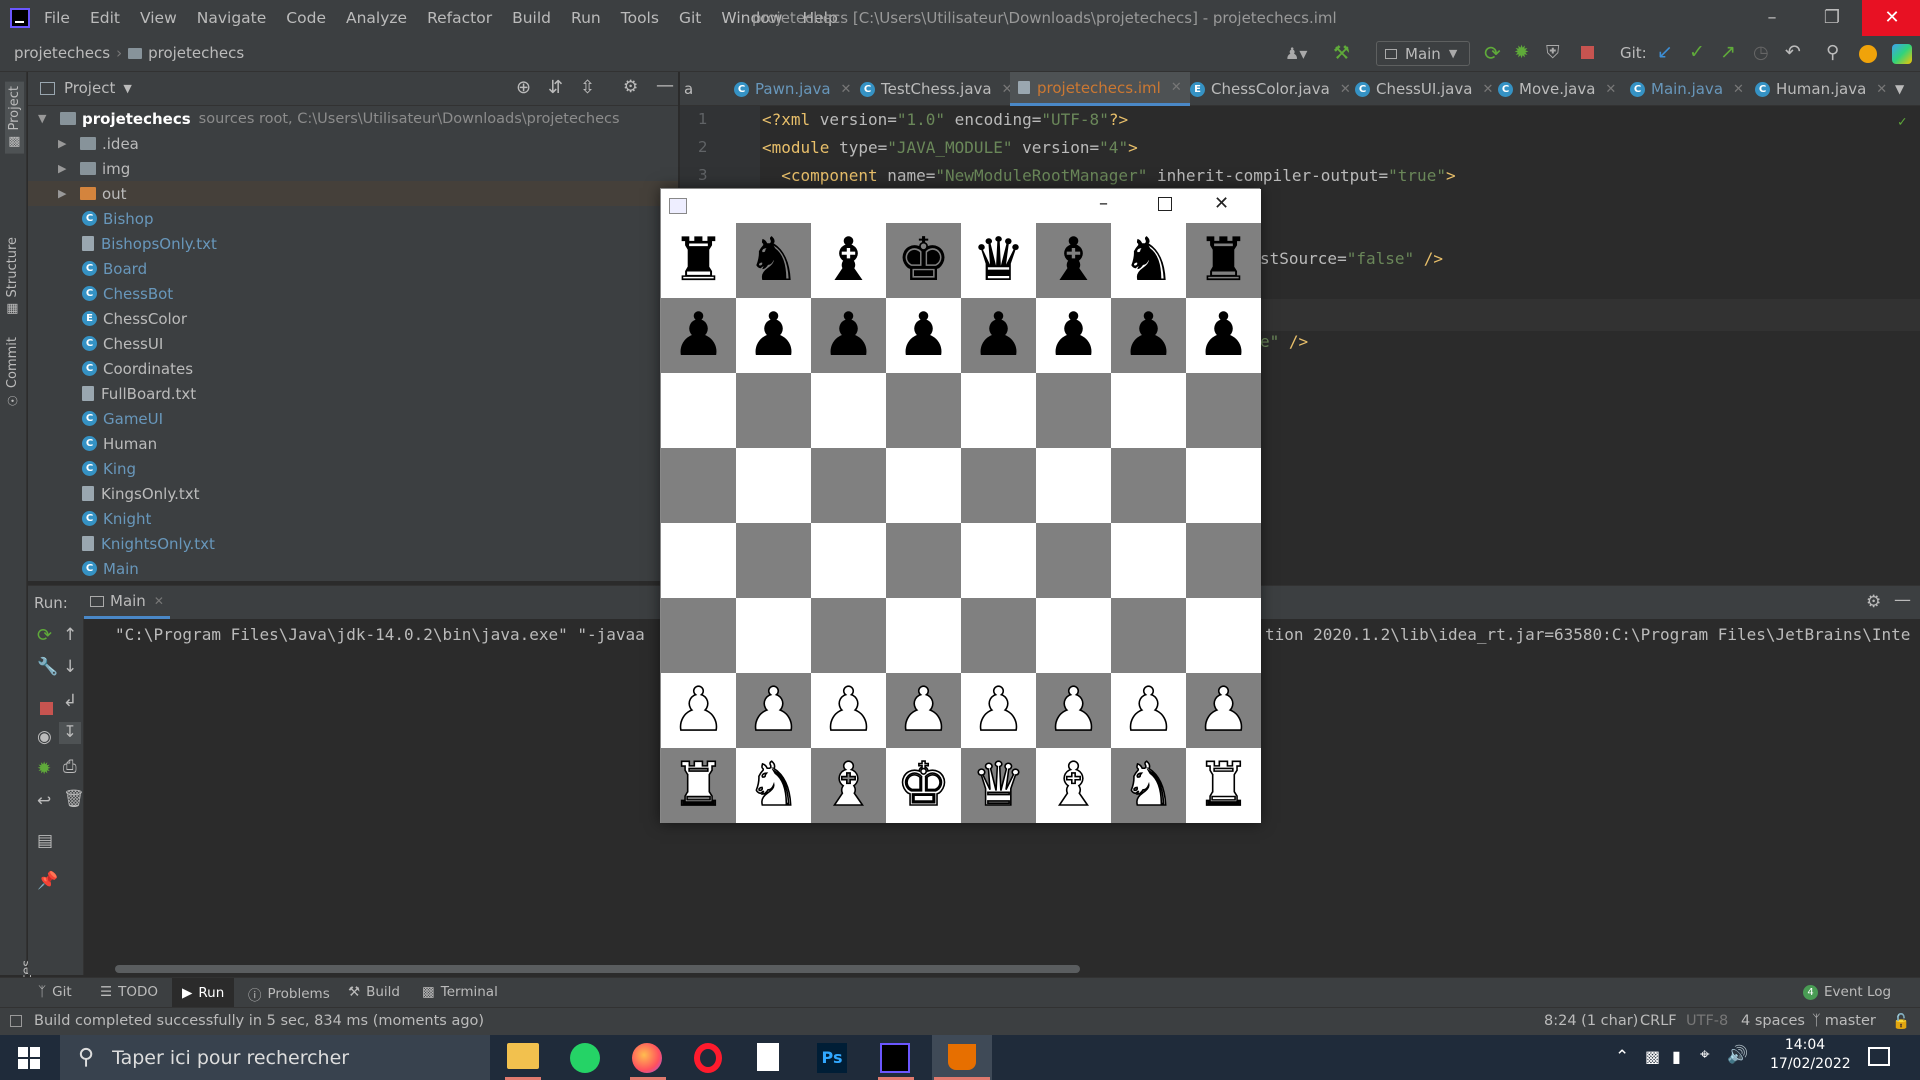  What do you see at coordinates (275, 1057) in the screenshot?
I see `taskbar-search: ⚲ Taper ici pour rechercher` at bounding box center [275, 1057].